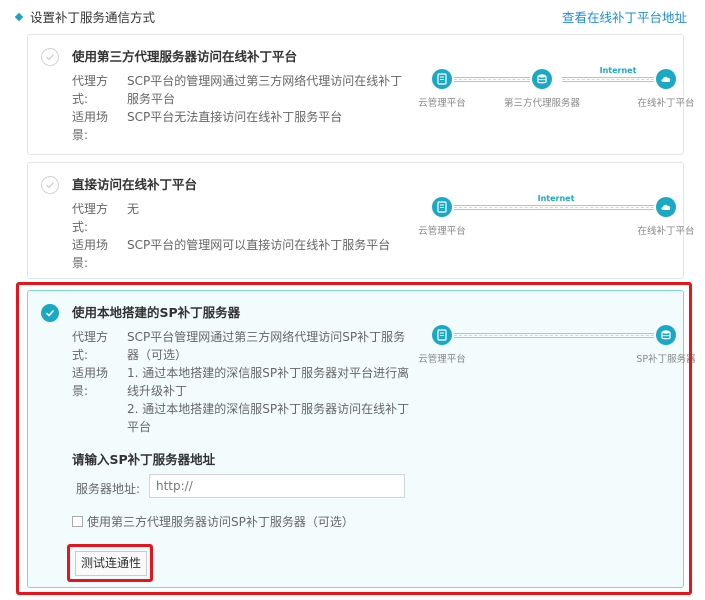 This screenshot has height=600, width=705. Describe the element at coordinates (133, 209) in the screenshot. I see `proxy-mode-value: 无` at that location.